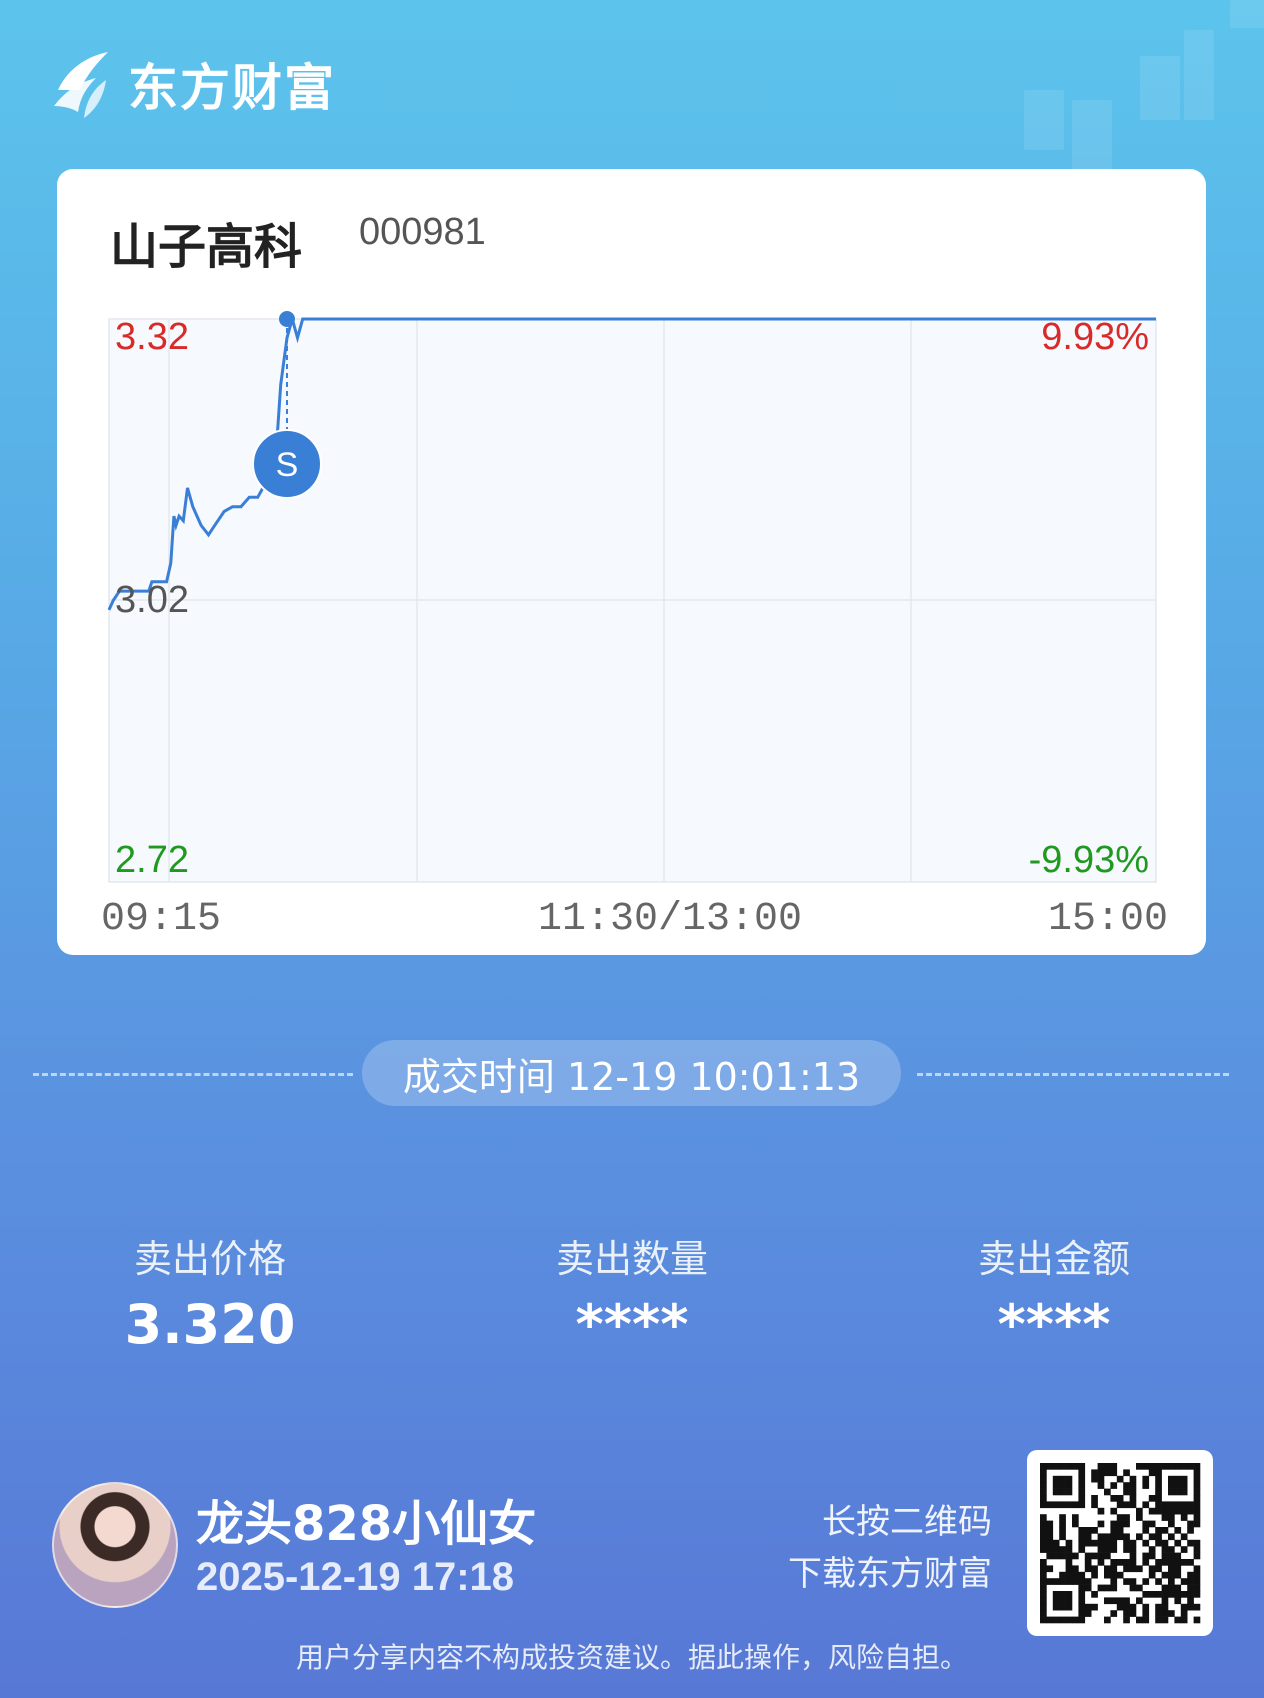 The height and width of the screenshot is (1698, 1264). I want to click on brand-name: 东方财富, so click(232, 88).